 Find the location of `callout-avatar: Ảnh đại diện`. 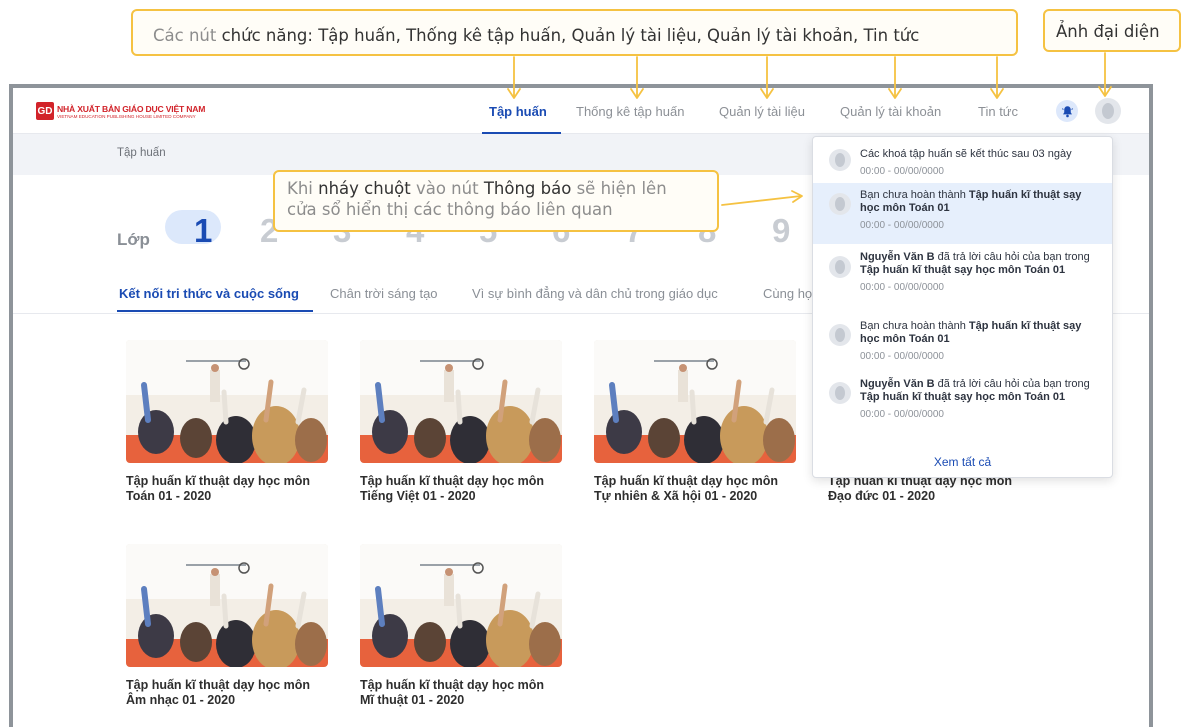

callout-avatar: Ảnh đại diện is located at coordinates (1112, 30).